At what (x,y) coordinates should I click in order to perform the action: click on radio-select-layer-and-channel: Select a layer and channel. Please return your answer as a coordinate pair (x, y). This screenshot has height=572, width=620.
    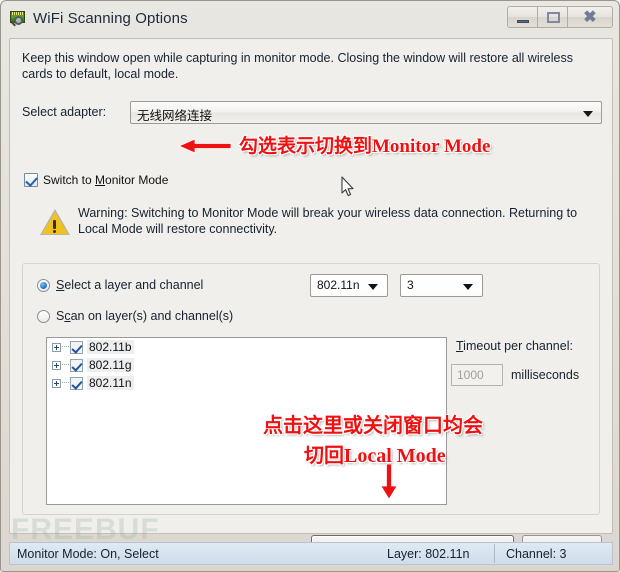
    Looking at the image, I should click on (120, 285).